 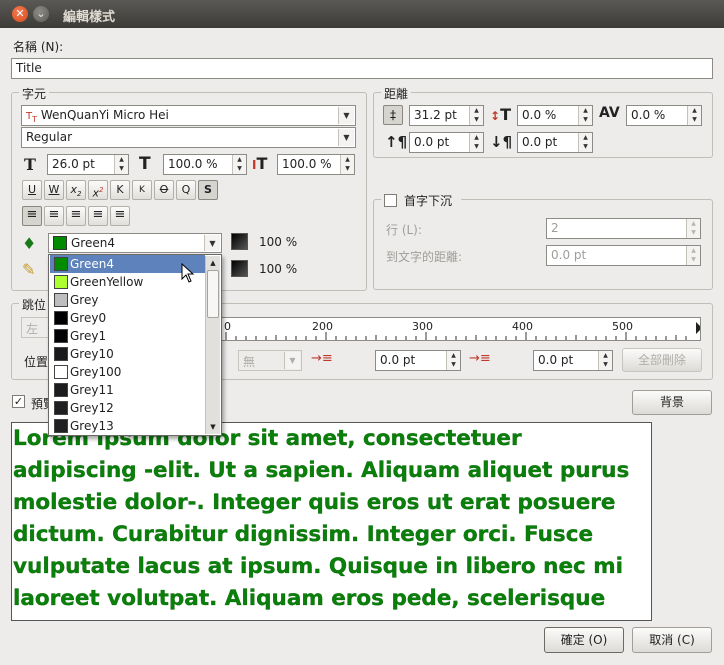 I want to click on tracking-spin: 0.0 % ▲ ▼, so click(x=664, y=115).